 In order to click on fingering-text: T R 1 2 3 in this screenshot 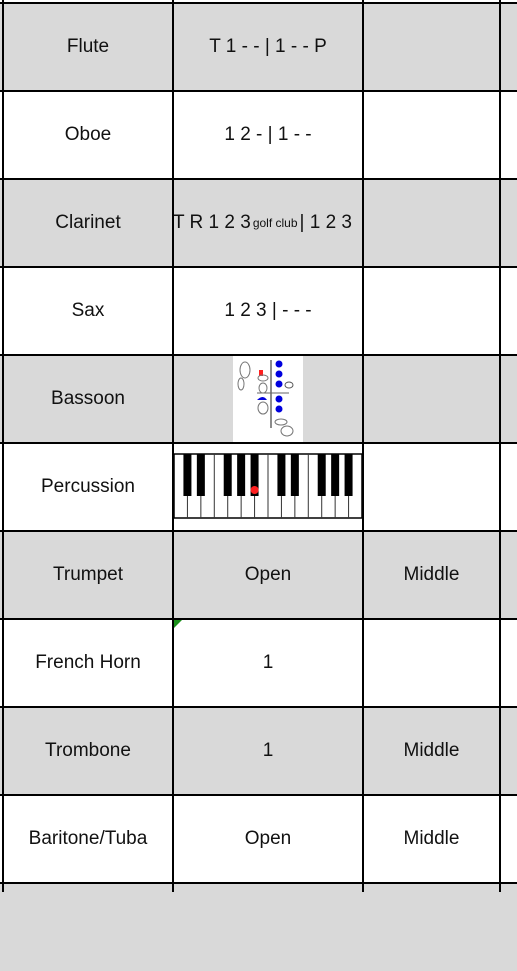, I will do `click(212, 222)`.